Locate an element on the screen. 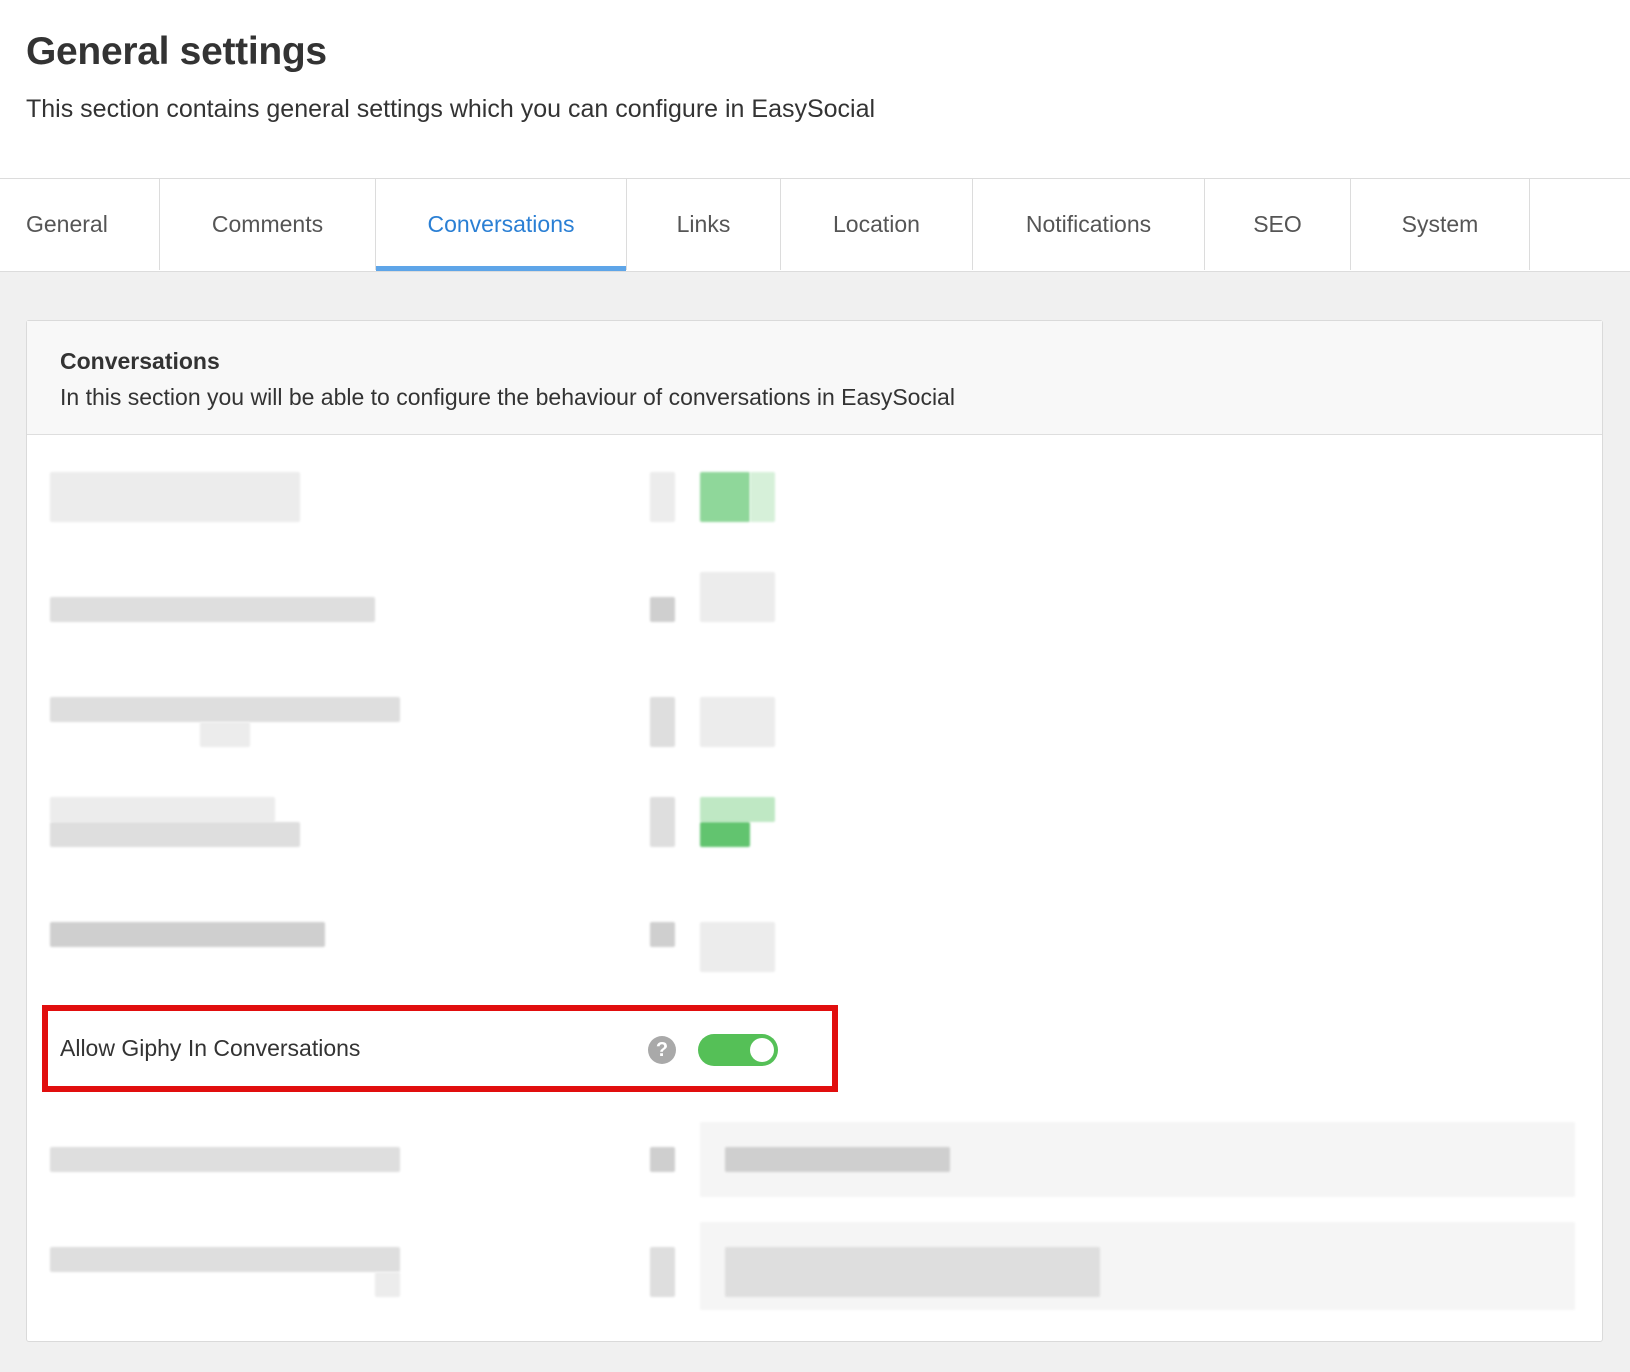 This screenshot has width=1630, height=1372. tab-location: Location is located at coordinates (877, 224).